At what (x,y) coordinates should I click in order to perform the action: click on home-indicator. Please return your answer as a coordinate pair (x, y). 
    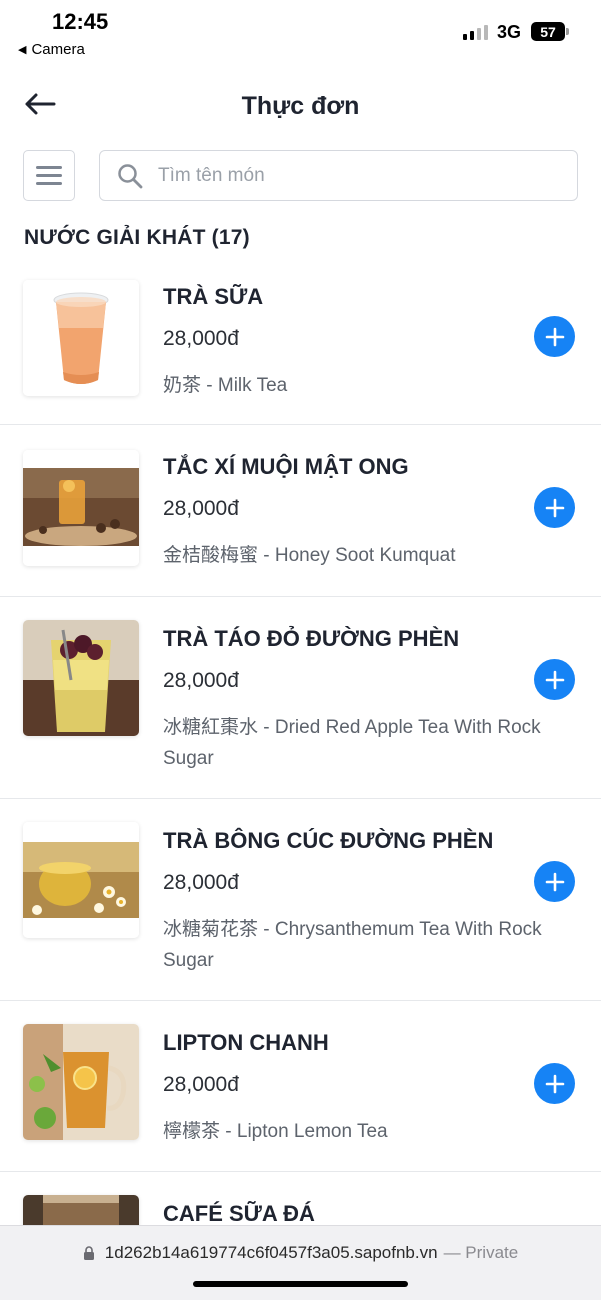
    Looking at the image, I should click on (300, 1284).